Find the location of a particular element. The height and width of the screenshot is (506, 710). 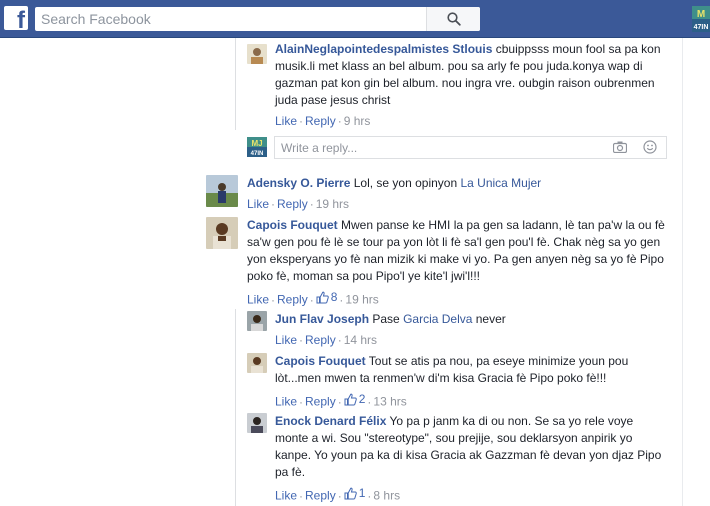

comment-actions: Like · Reply · 9 hrs is located at coordinates (323, 121).